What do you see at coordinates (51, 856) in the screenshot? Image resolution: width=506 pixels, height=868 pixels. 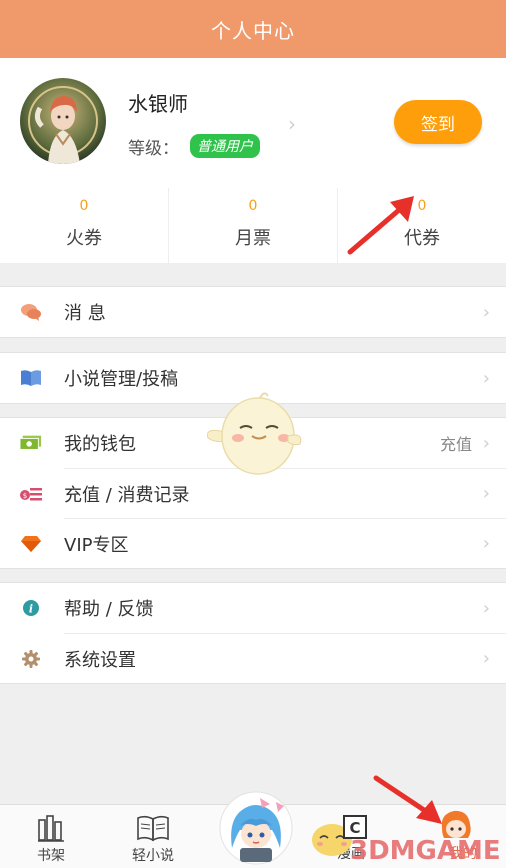 I see `tab-label: 书架` at bounding box center [51, 856].